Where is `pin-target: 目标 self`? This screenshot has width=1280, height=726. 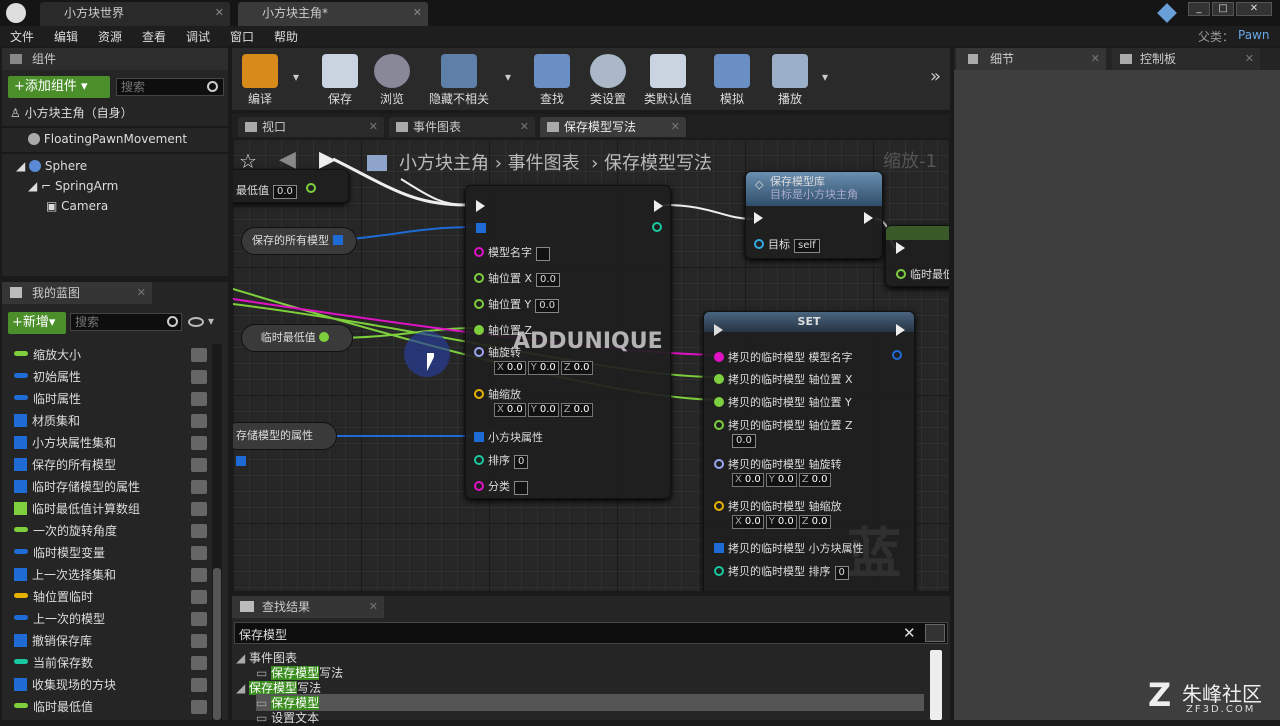
pin-target: 目标 self is located at coordinates (787, 244).